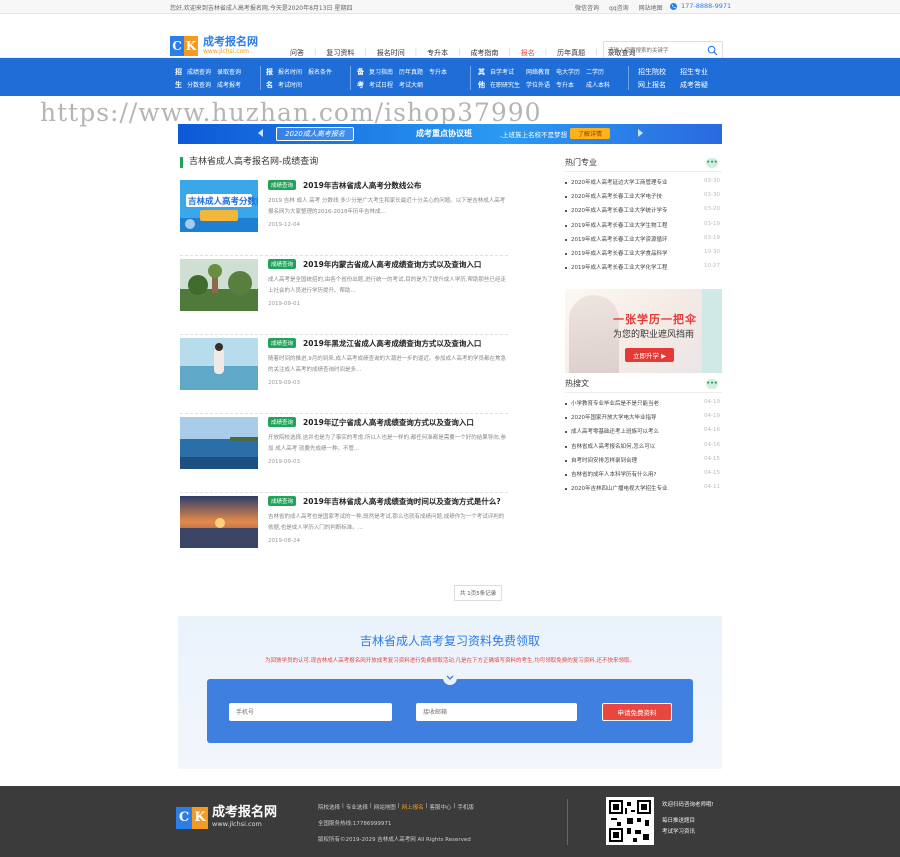  Describe the element at coordinates (437, 53) in the screenshot. I see `nav-item-upgrade: 专升本` at that location.